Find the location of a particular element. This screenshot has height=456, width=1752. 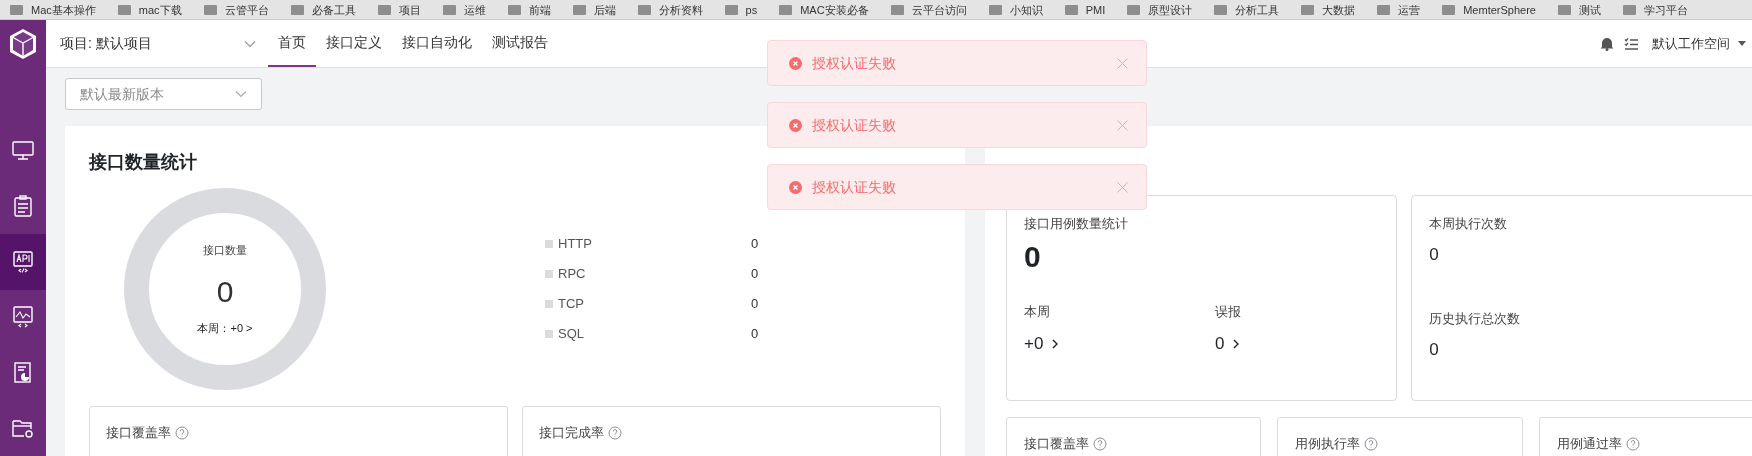

bookmark: 运维 is located at coordinates (464, 9).